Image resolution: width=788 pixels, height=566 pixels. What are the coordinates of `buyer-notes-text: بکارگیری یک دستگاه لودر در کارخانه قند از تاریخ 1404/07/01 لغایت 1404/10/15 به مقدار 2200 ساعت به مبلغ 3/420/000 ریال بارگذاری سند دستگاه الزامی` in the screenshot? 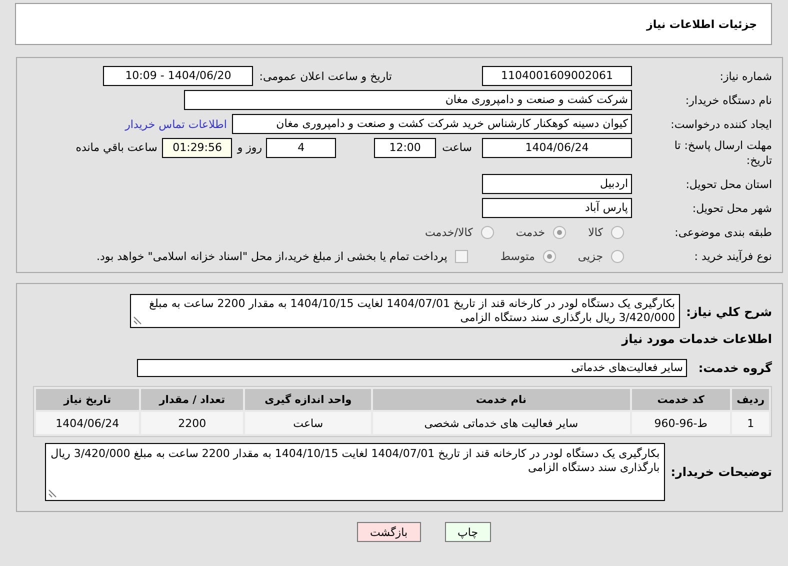 It's located at (354, 472).